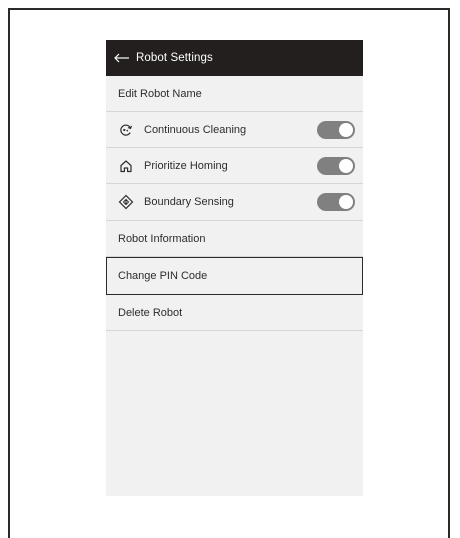 The image size is (460, 538). I want to click on page-title: Robot Settings, so click(174, 58).